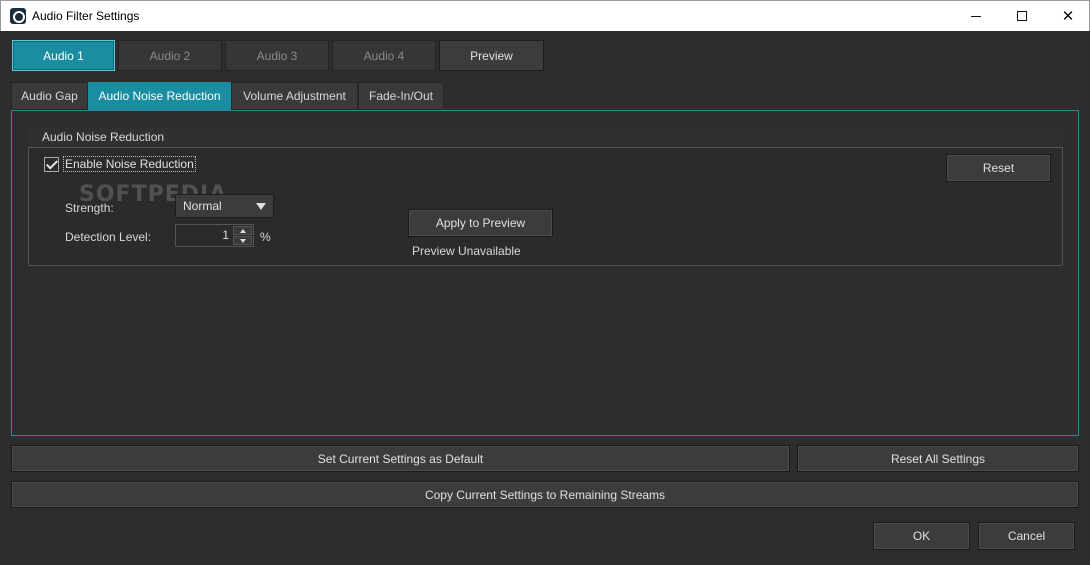 The image size is (1090, 565). What do you see at coordinates (1026, 536) in the screenshot?
I see `cancel-button: Cancel` at bounding box center [1026, 536].